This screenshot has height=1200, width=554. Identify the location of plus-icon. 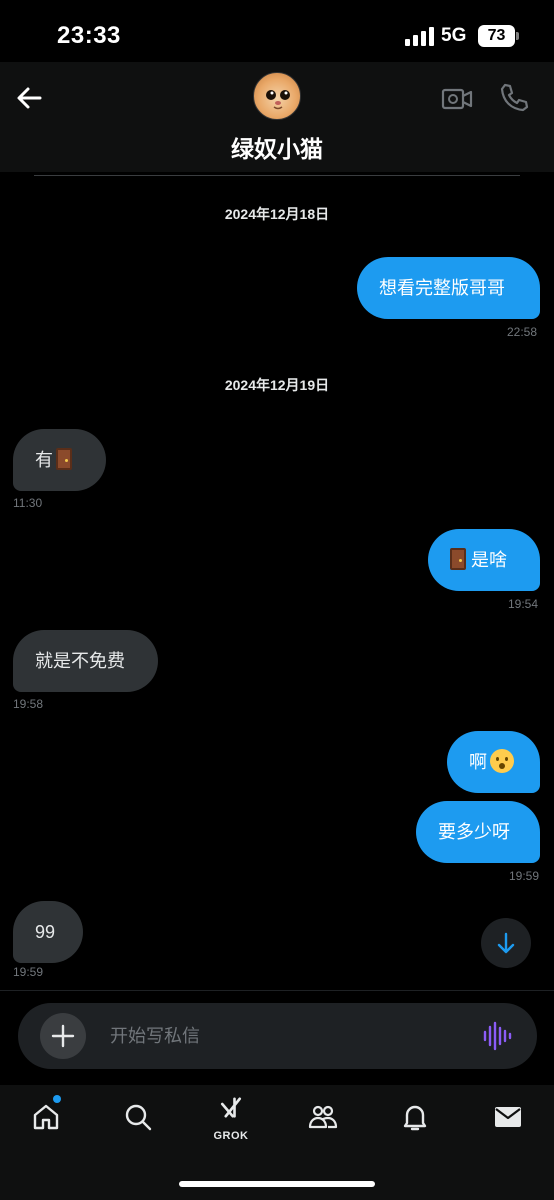
(63, 1036).